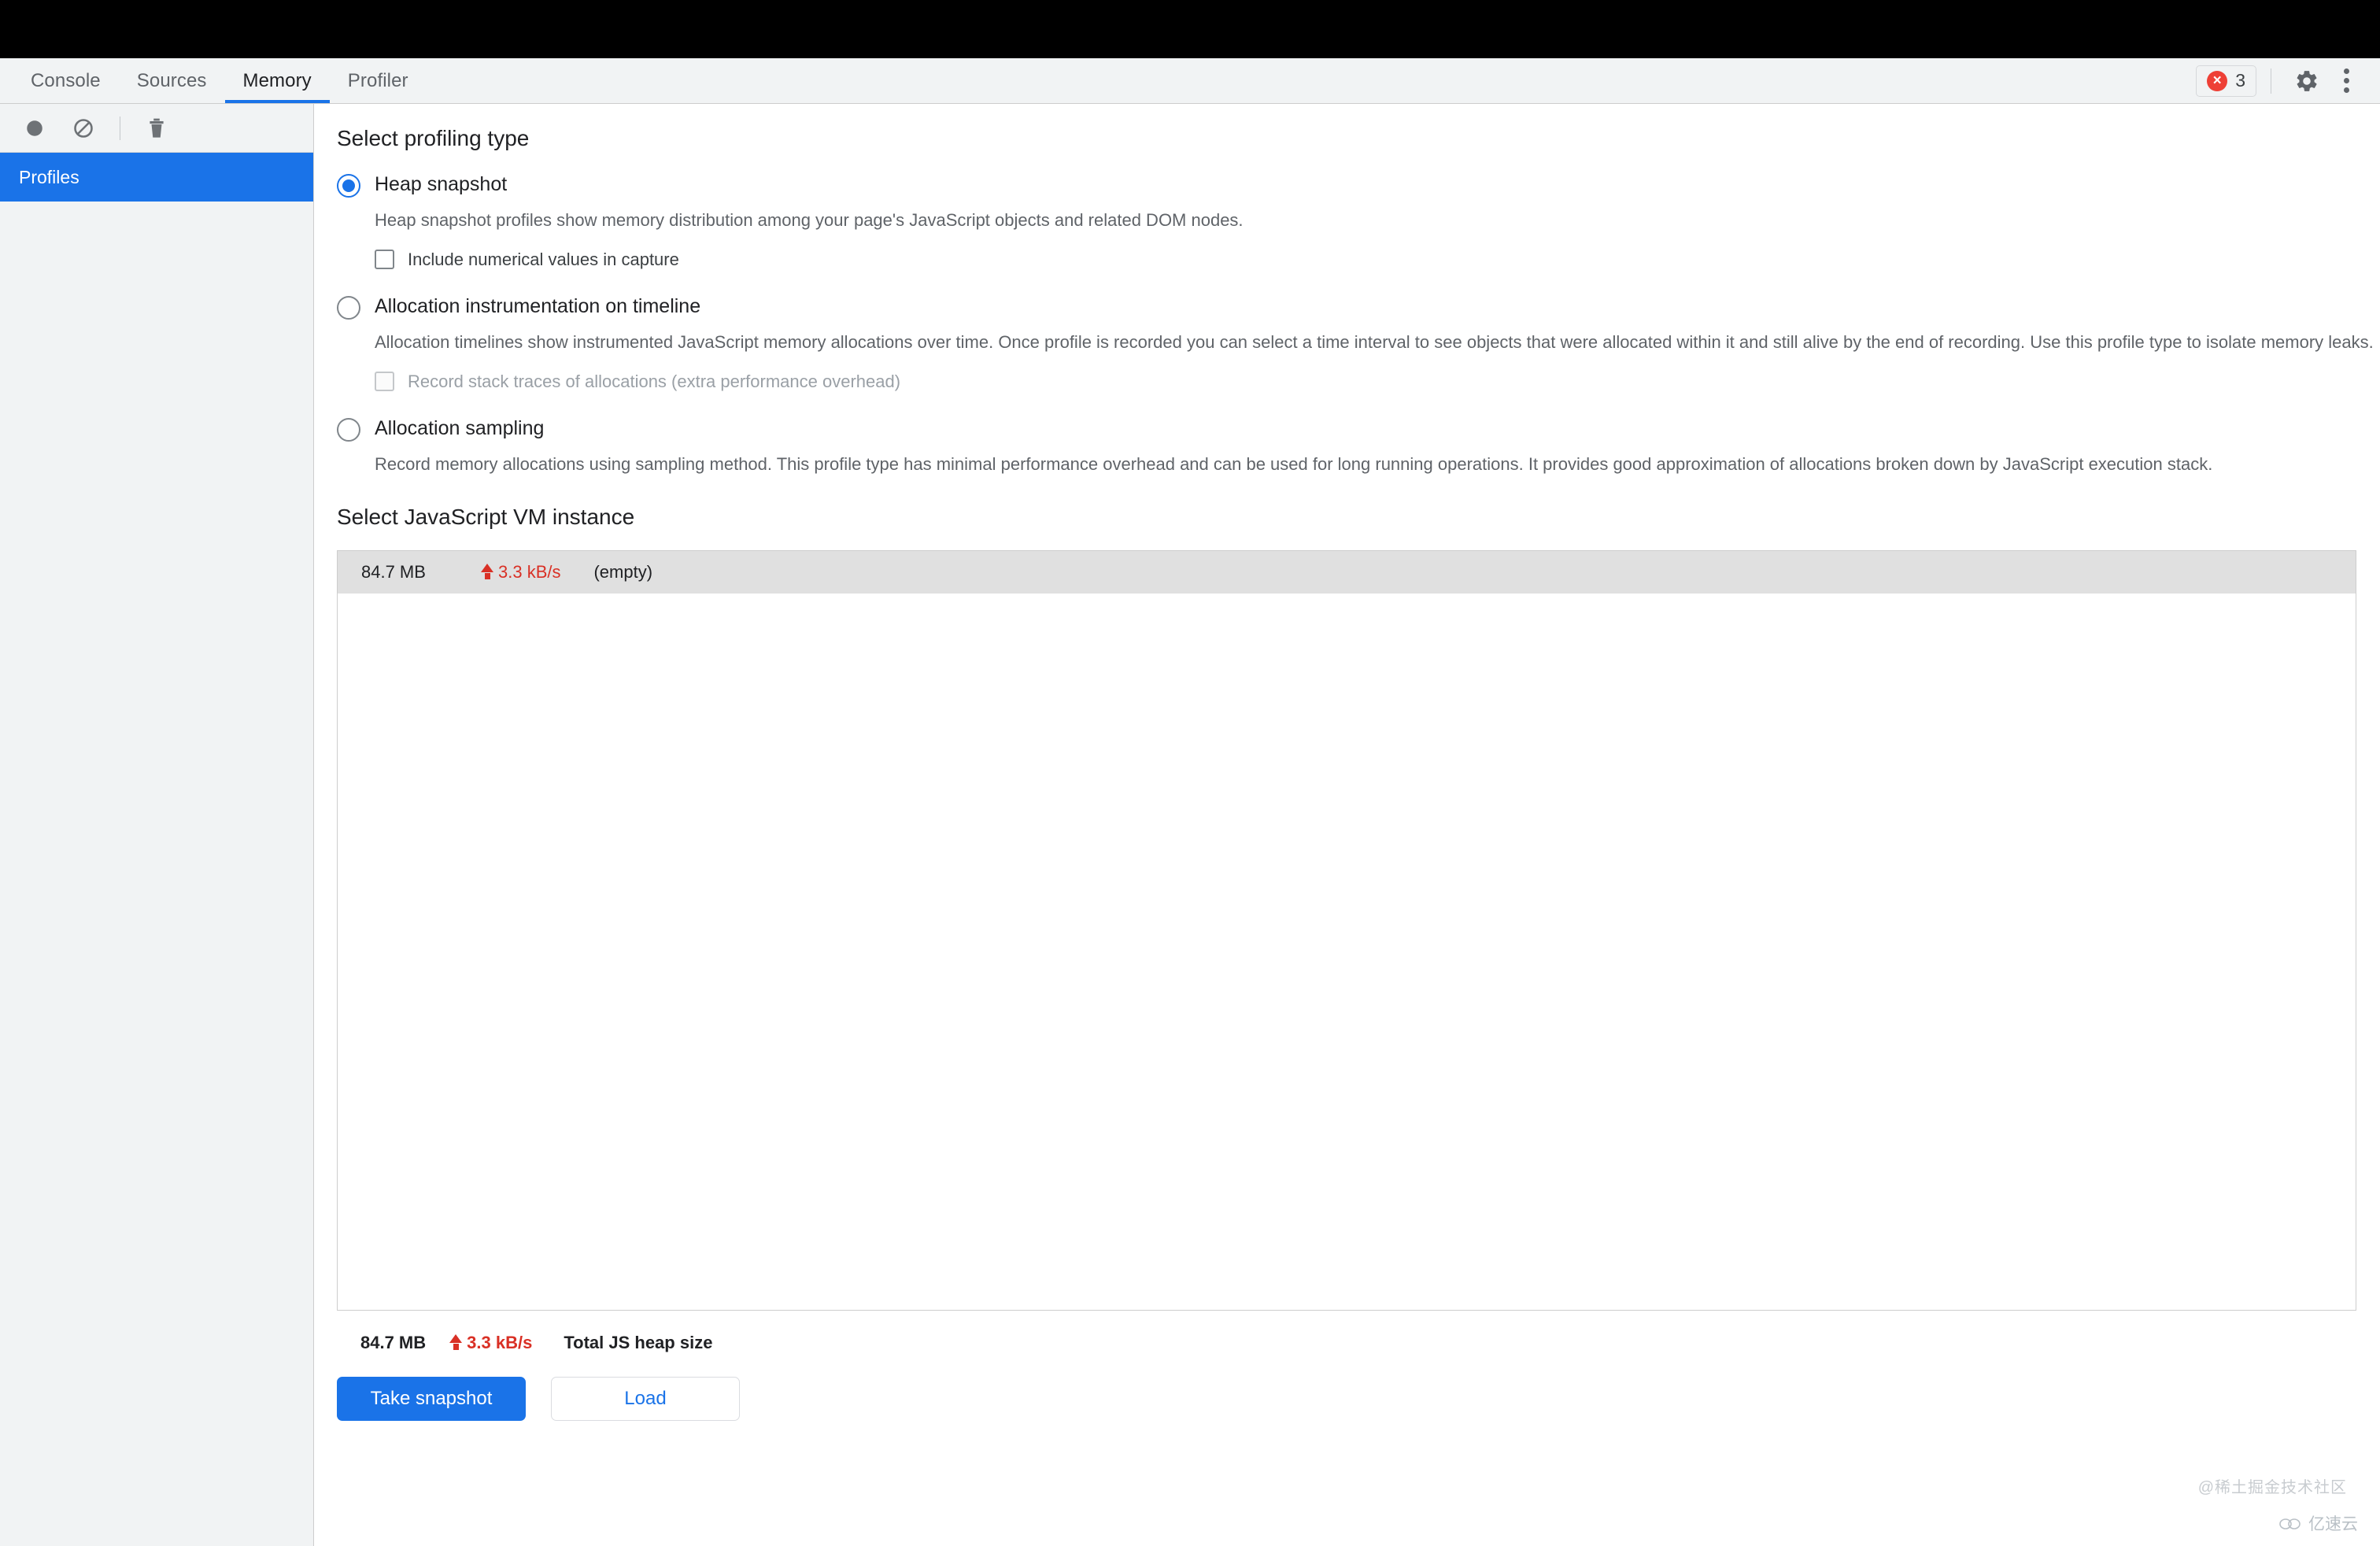 This screenshot has height=1546, width=2380. What do you see at coordinates (2333, 1524) in the screenshot?
I see `brand-watermark-label: 亿速云` at bounding box center [2333, 1524].